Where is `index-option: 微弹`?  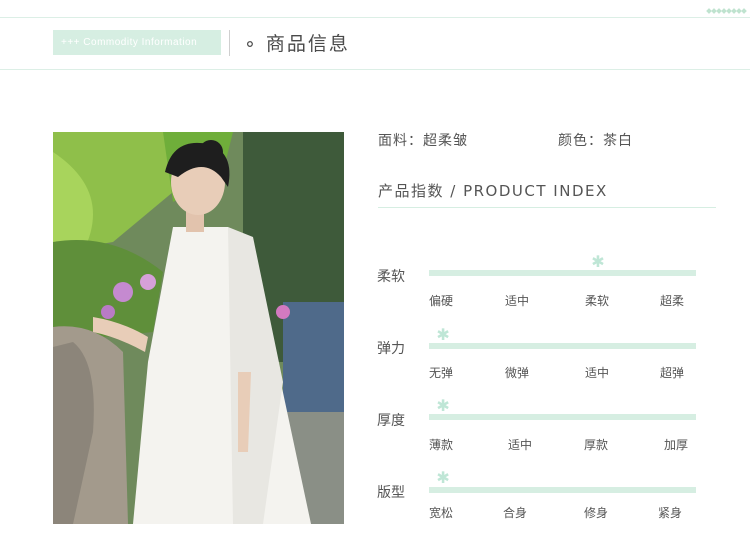
index-option: 微弹 is located at coordinates (517, 373).